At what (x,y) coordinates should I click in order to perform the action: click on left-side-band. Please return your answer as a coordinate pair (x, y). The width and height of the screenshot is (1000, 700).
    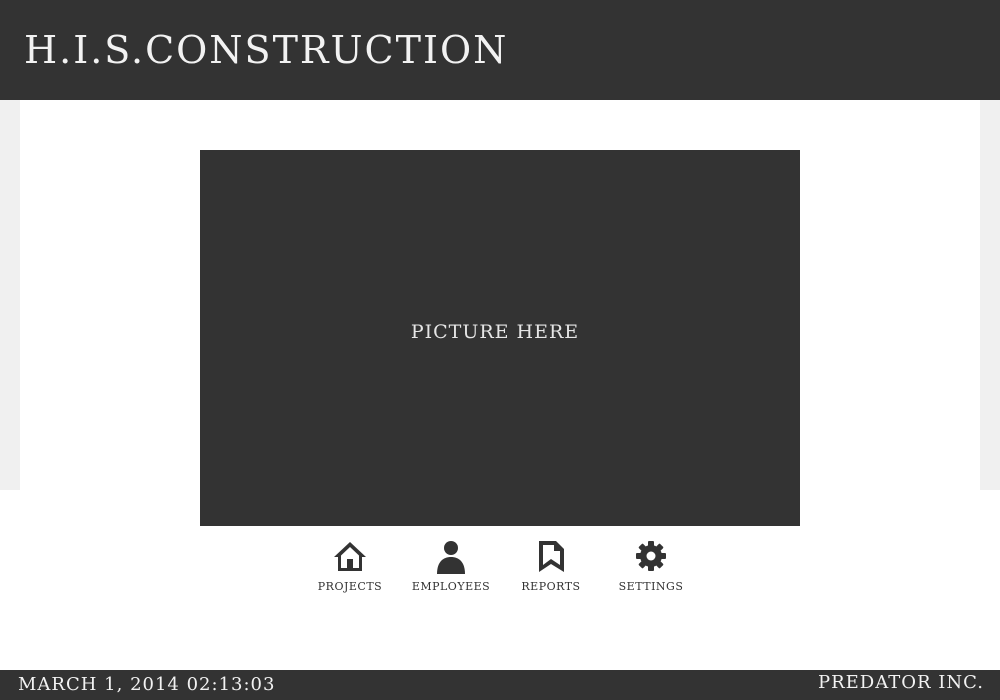
    Looking at the image, I should click on (10, 295).